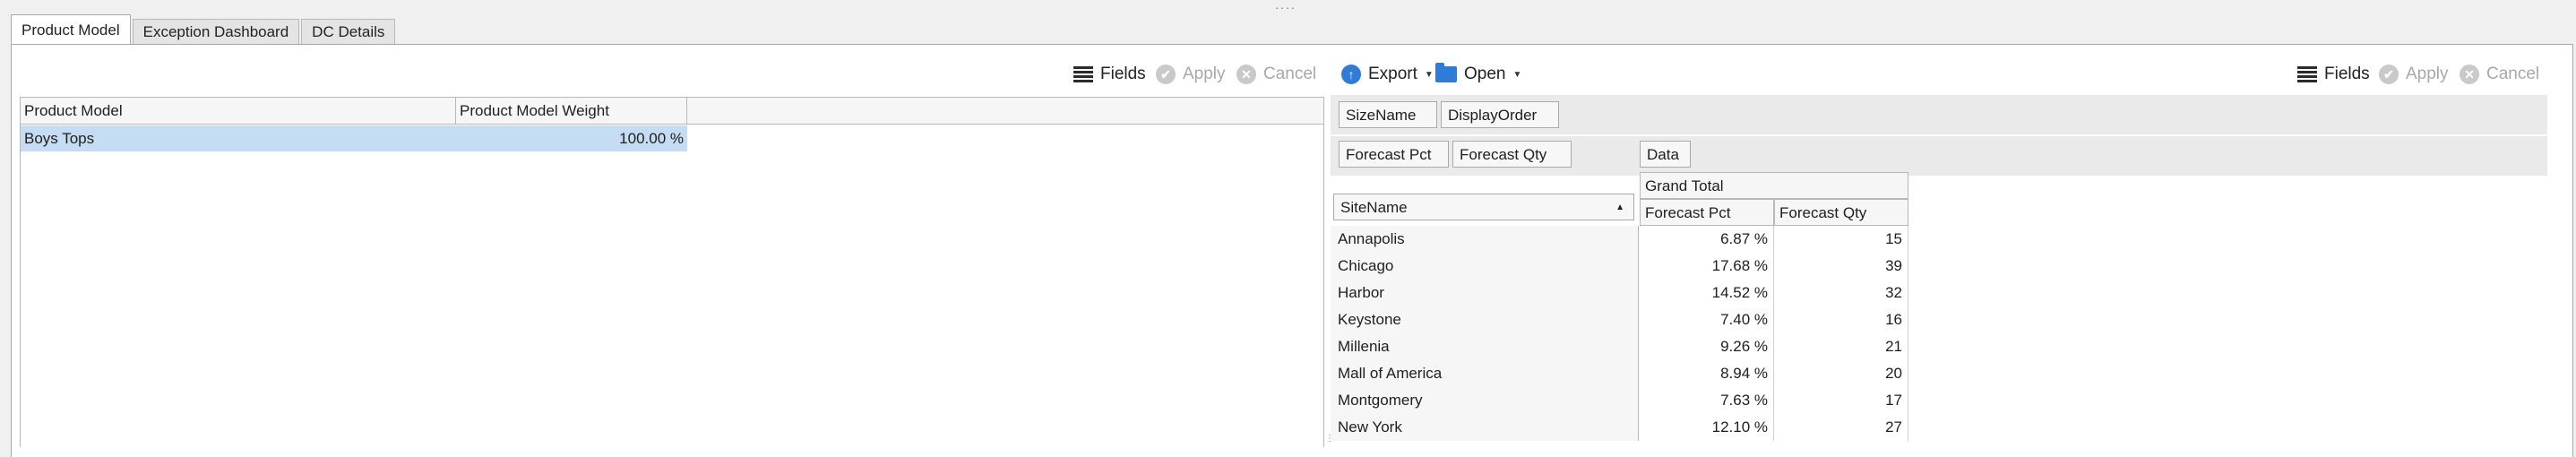  I want to click on tab-dc-details: DC Details, so click(349, 32).